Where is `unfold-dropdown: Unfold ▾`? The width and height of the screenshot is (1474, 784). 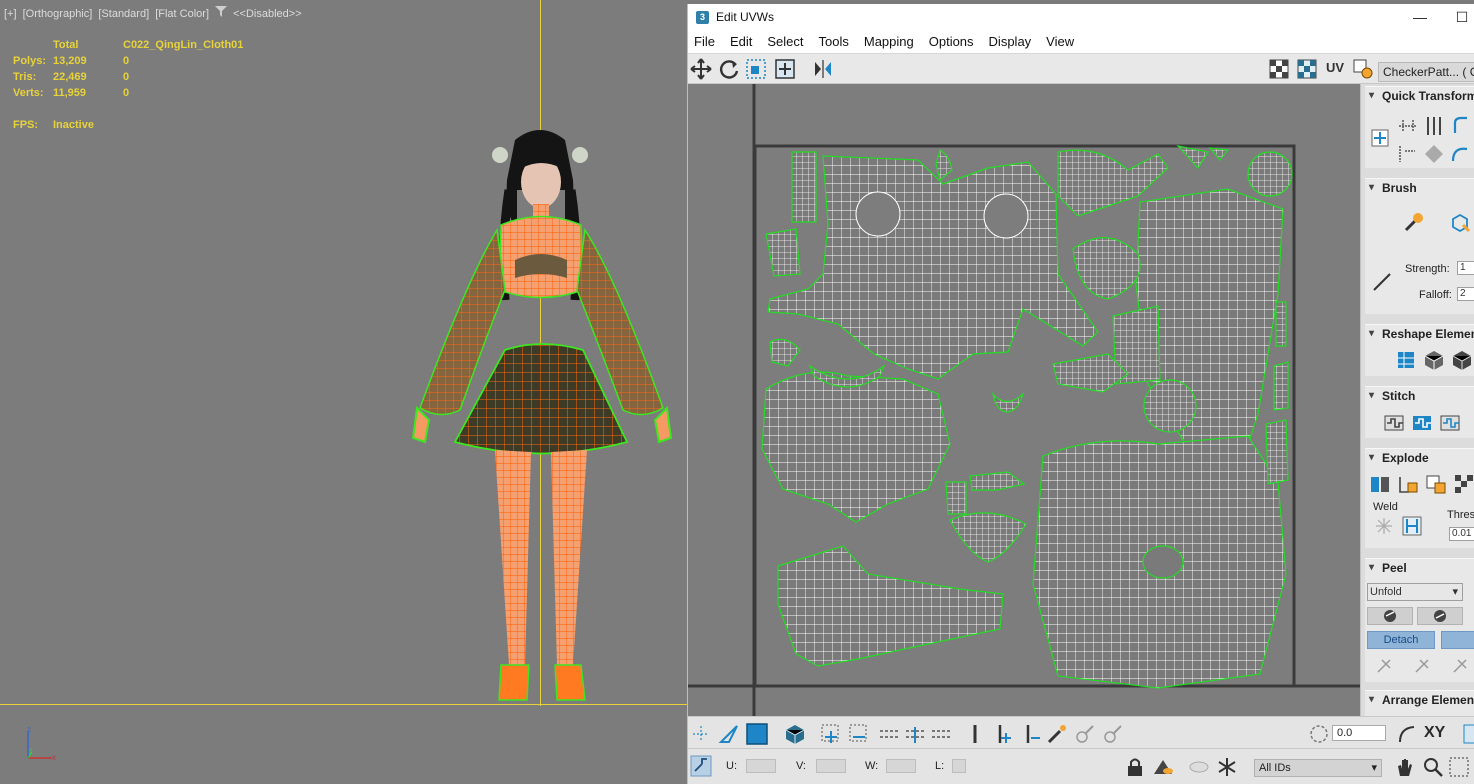 unfold-dropdown: Unfold ▾ is located at coordinates (1415, 592).